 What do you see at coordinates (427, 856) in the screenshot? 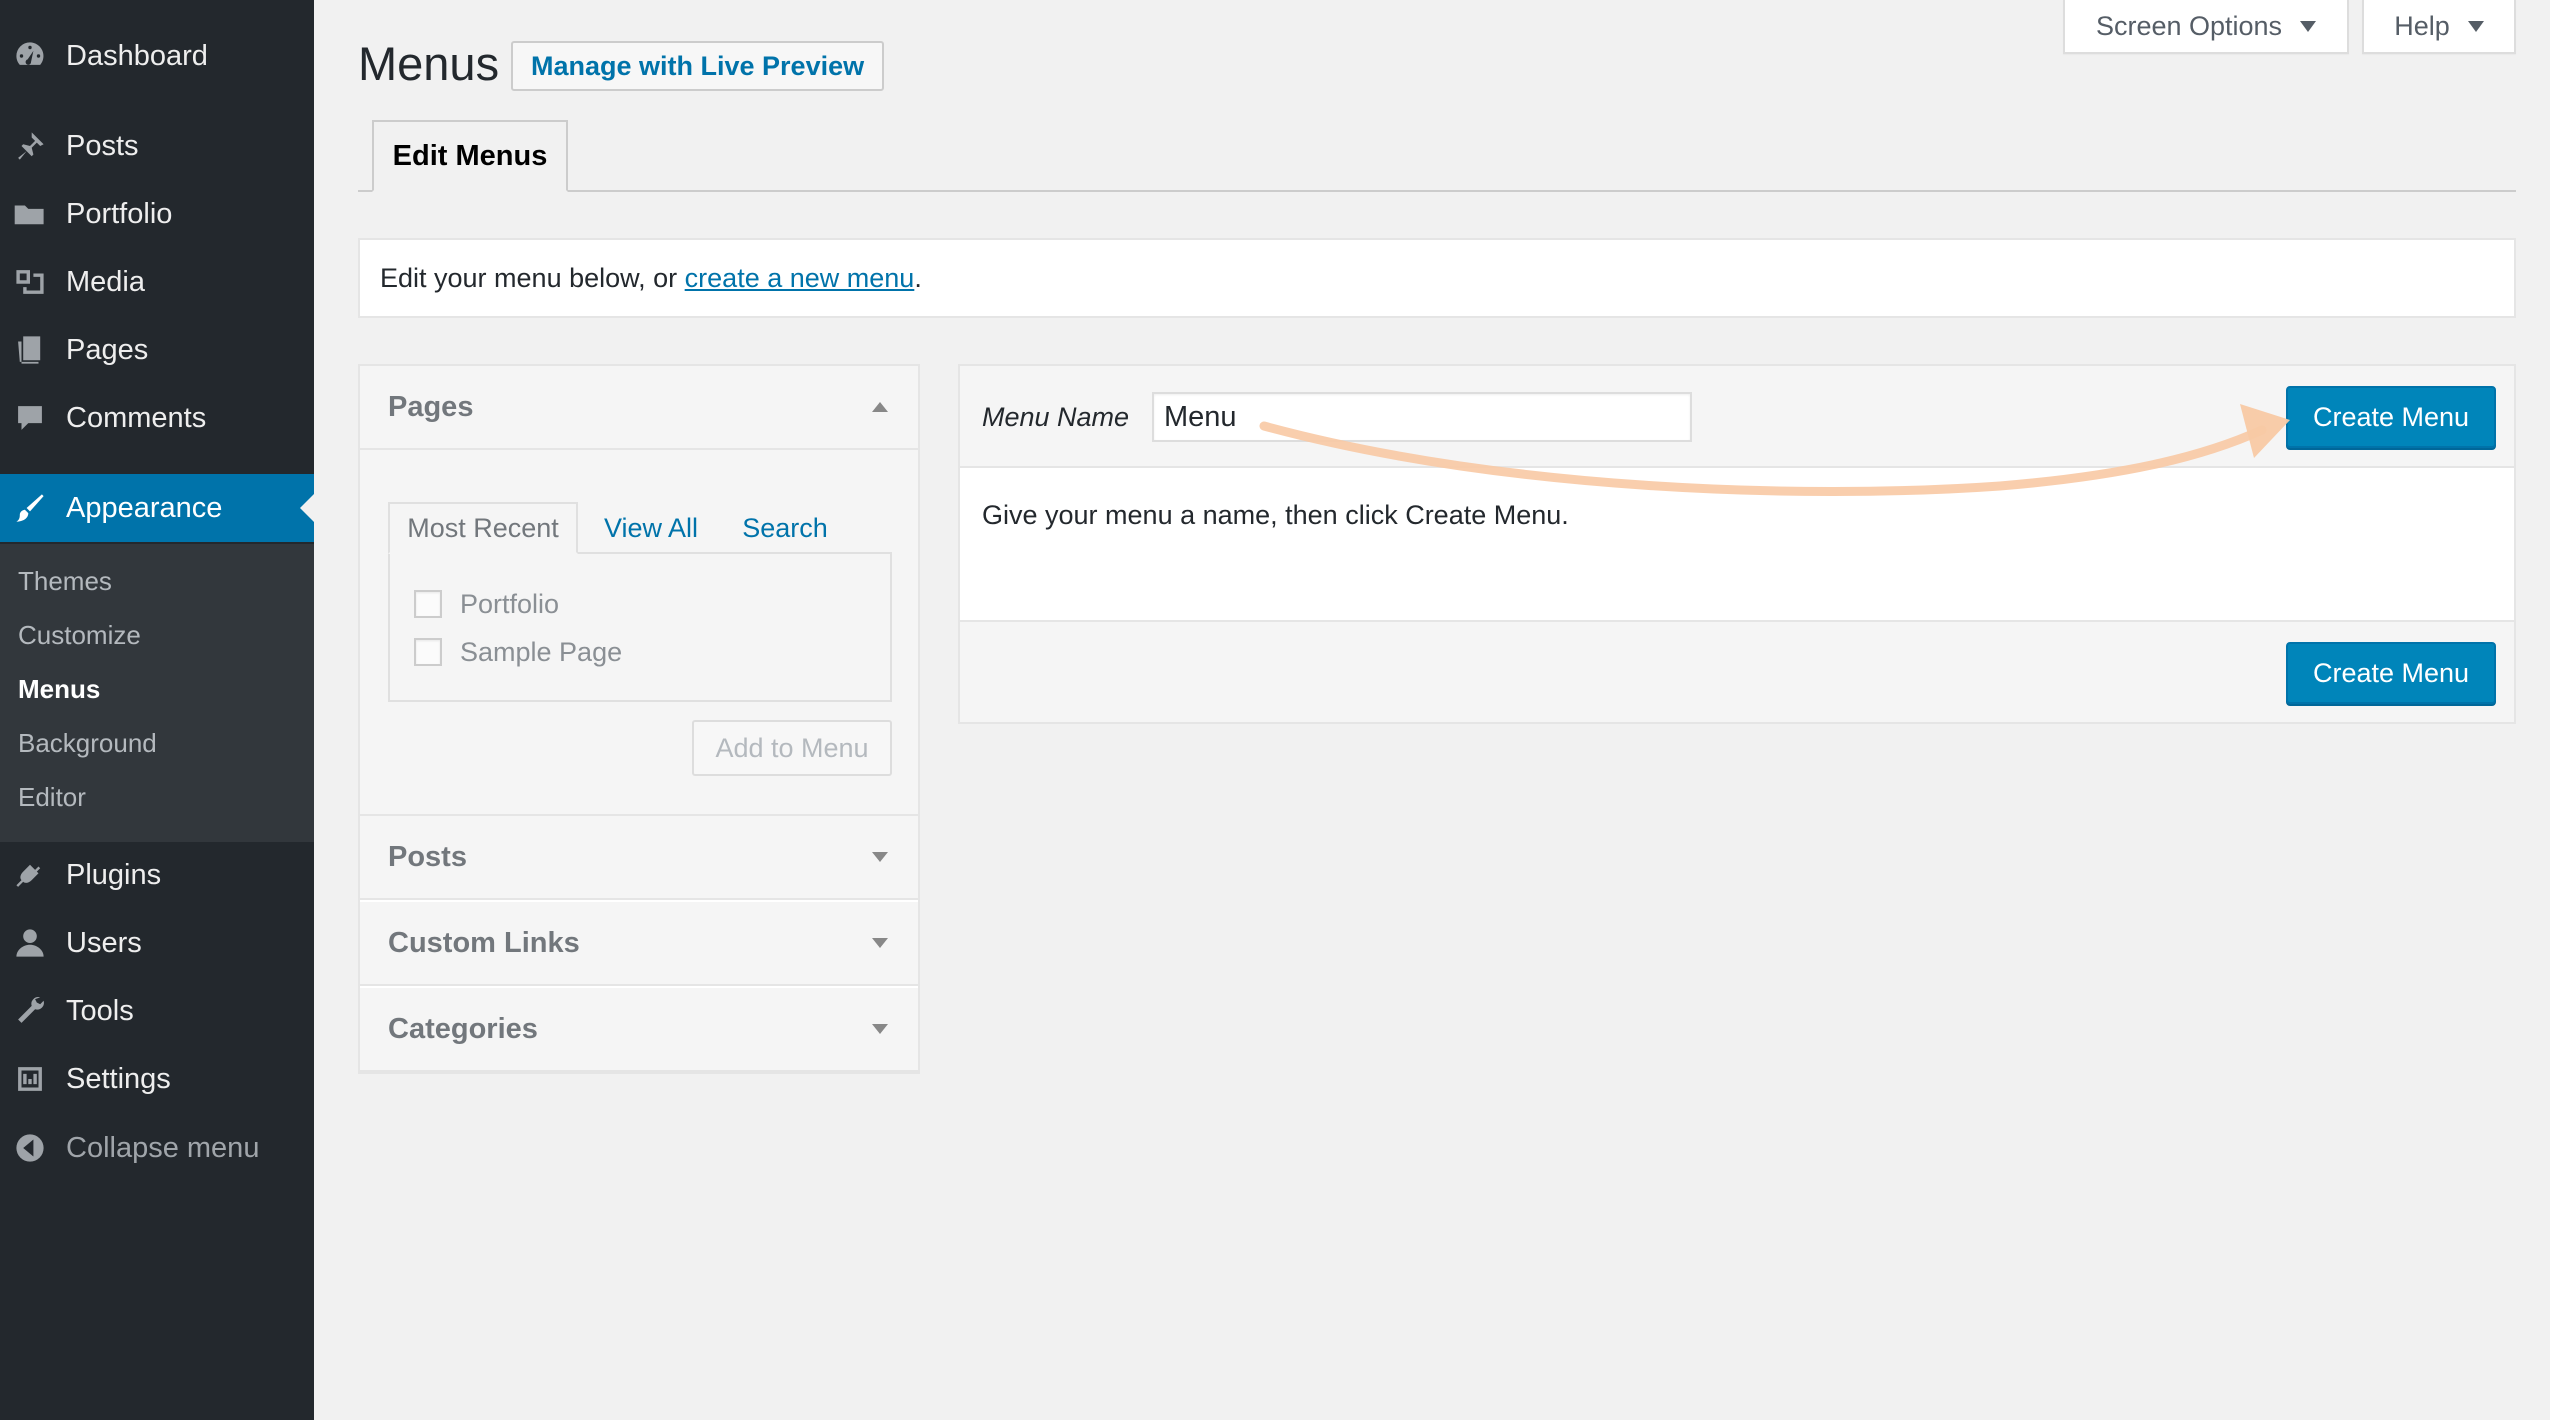
I see `accordion-title: Posts` at bounding box center [427, 856].